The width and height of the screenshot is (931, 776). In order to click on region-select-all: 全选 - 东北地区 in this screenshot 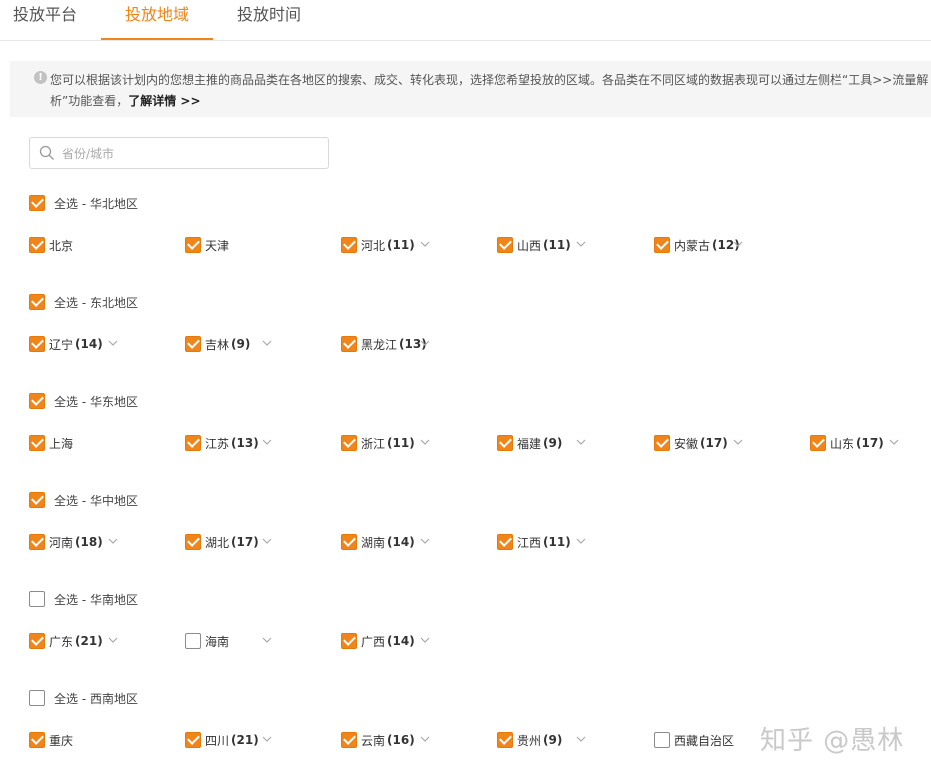, I will do `click(83, 302)`.